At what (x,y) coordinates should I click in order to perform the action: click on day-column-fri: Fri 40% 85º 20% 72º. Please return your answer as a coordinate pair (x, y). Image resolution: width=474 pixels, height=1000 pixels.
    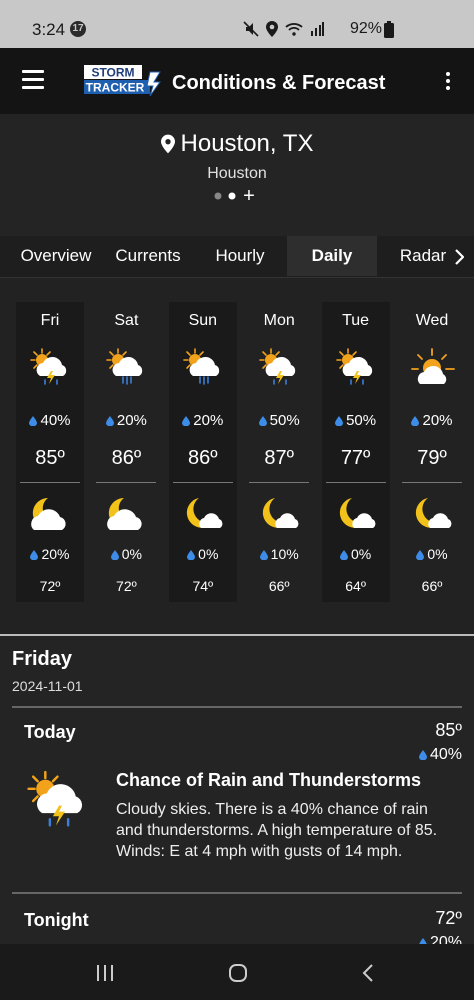
    Looking at the image, I should click on (50, 452).